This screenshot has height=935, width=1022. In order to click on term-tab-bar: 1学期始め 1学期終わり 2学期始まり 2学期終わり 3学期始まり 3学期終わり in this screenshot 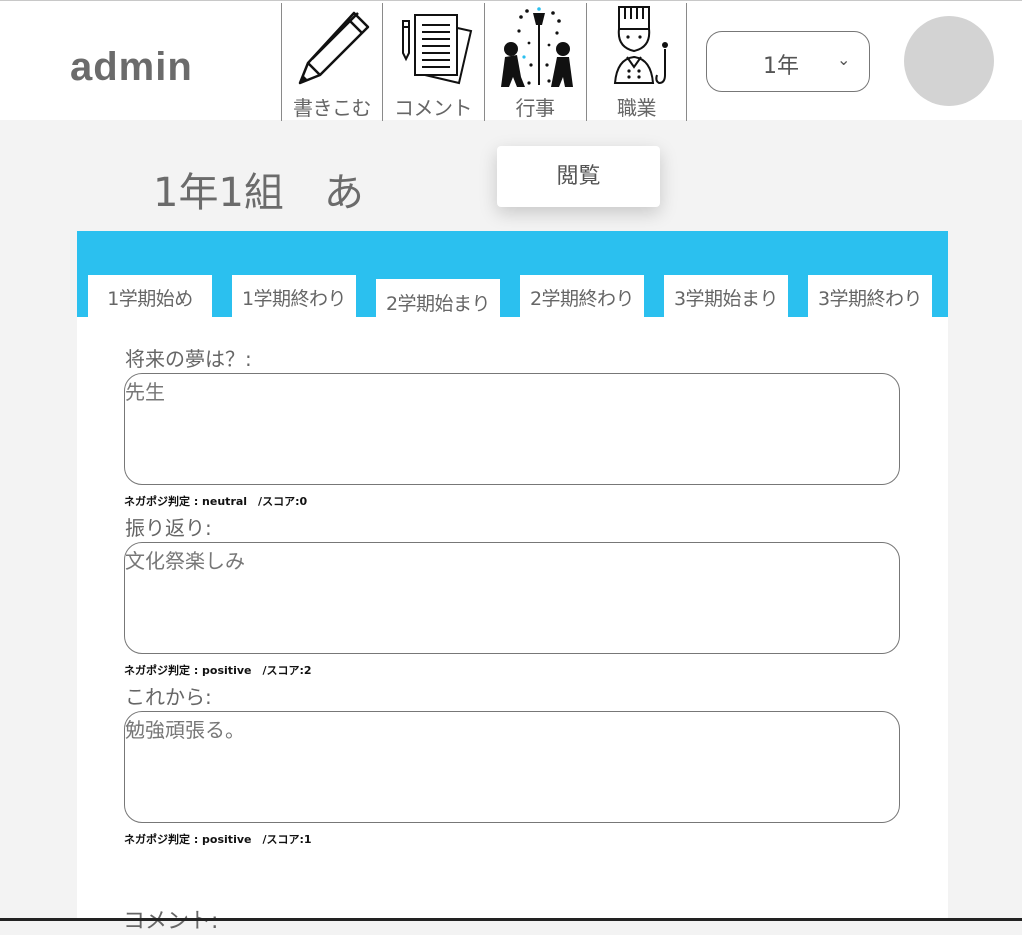, I will do `click(512, 274)`.